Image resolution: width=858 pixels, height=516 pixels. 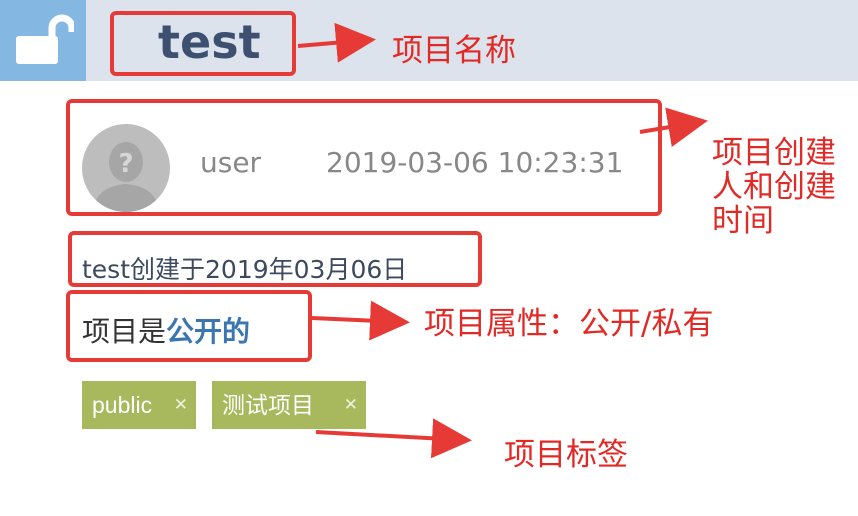 I want to click on creator-arrow, so click(x=673, y=127).